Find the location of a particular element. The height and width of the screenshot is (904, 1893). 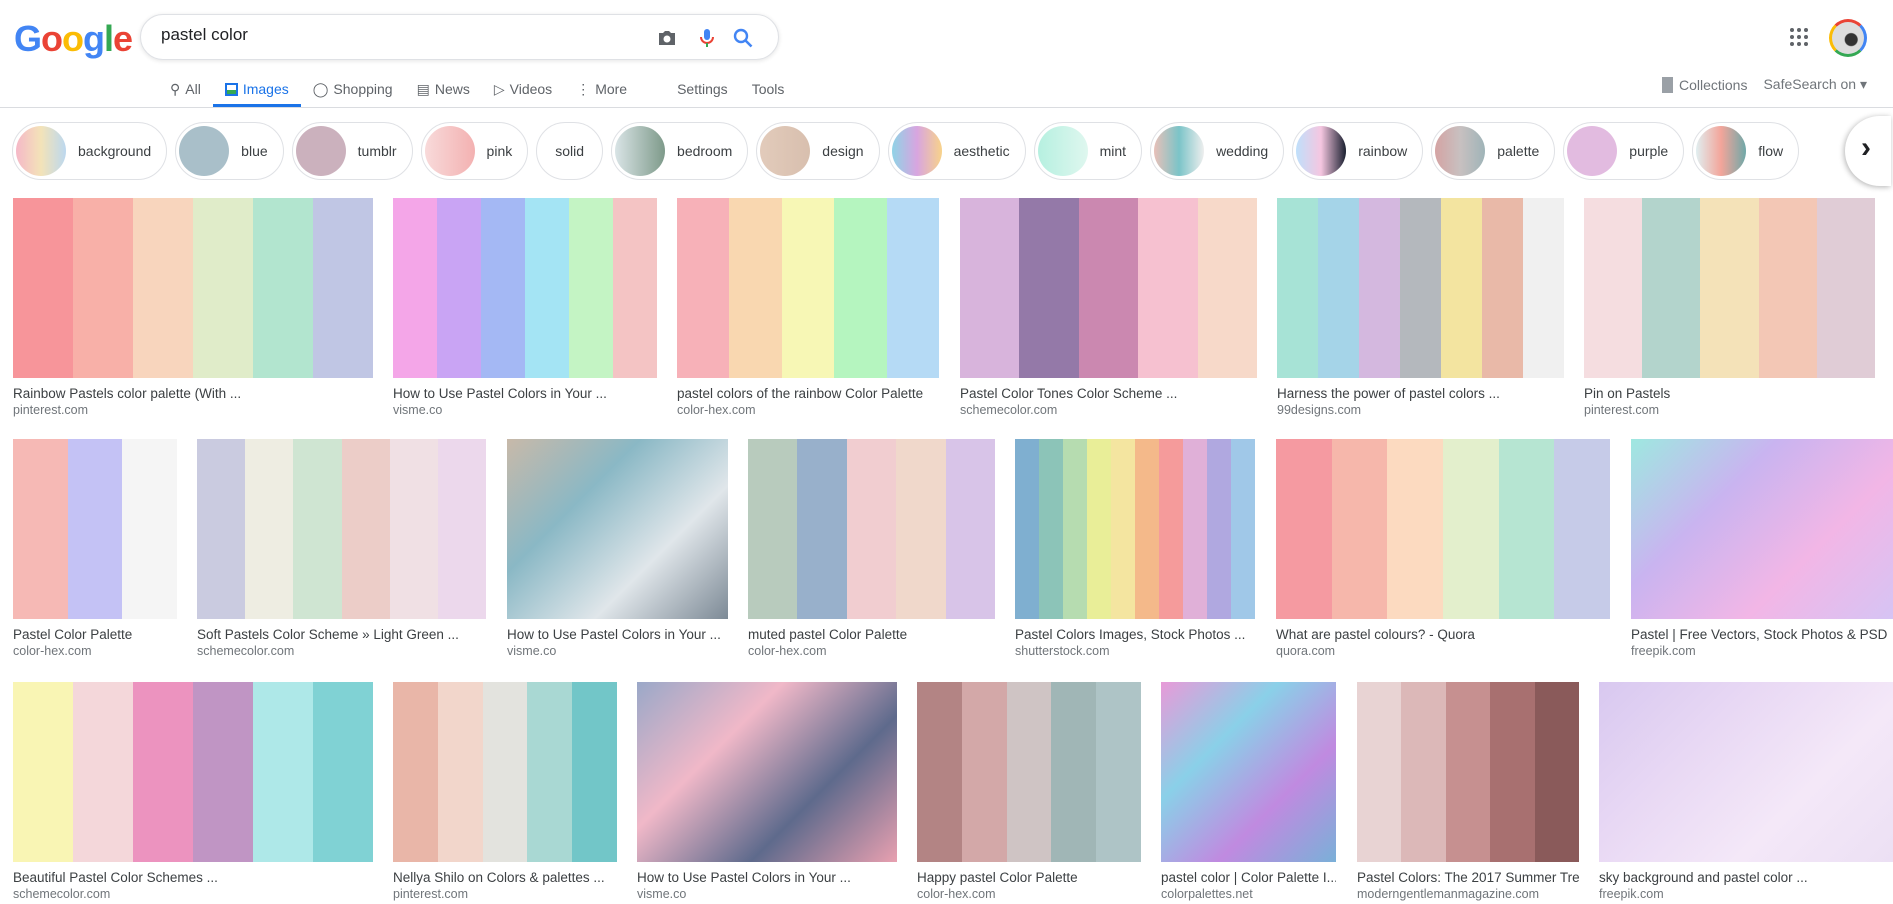

camera-icon is located at coordinates (667, 38).